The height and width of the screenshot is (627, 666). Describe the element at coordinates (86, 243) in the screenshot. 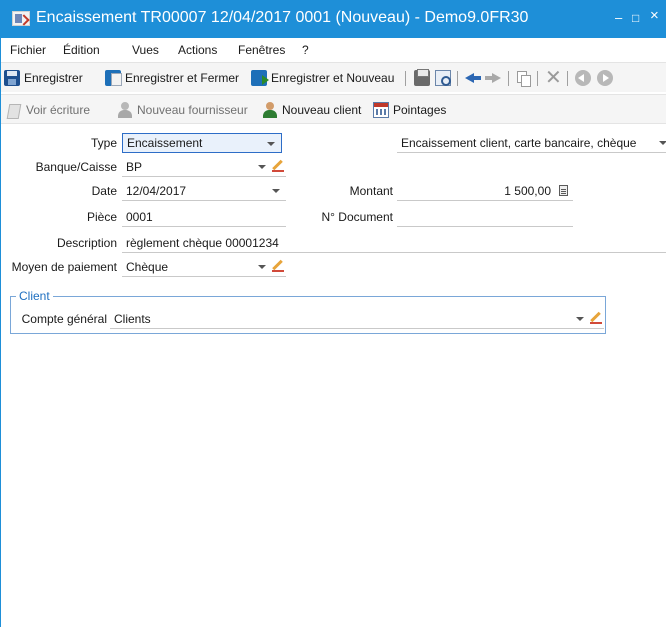

I see `description-label: Description` at that location.